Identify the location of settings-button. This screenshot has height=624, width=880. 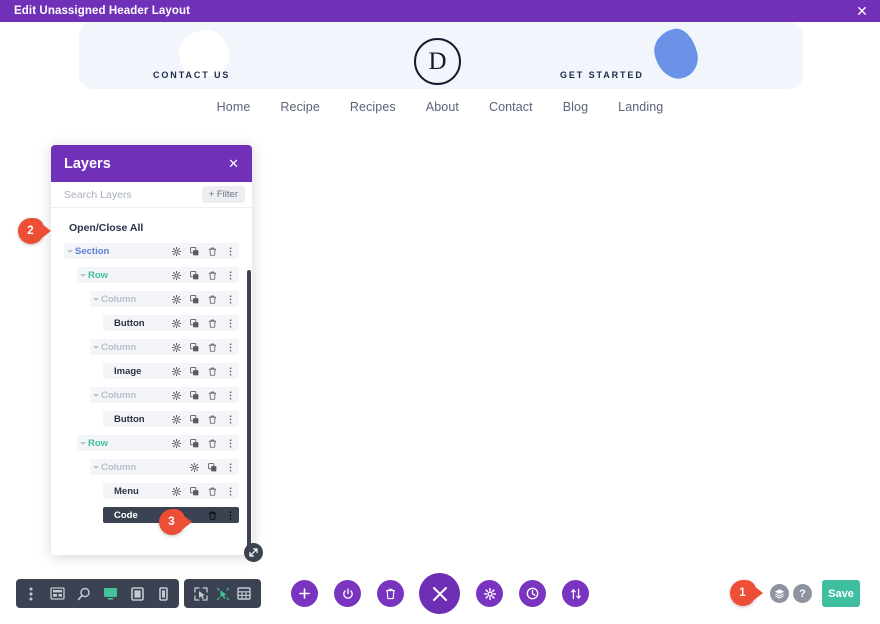
(489, 593).